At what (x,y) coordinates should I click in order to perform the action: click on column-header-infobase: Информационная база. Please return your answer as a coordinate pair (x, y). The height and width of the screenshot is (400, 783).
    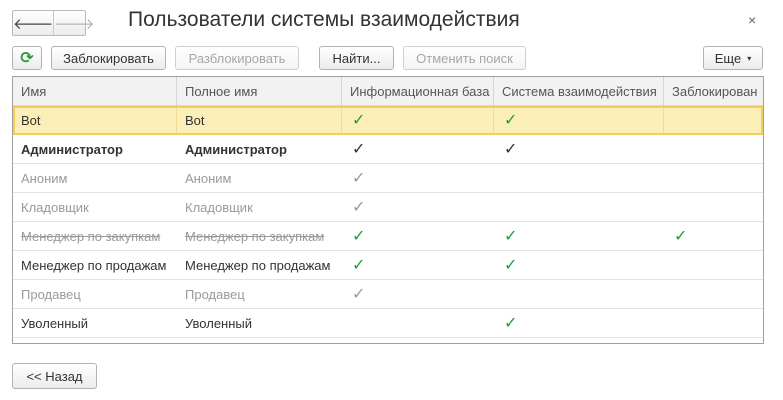
    Looking at the image, I should click on (418, 91).